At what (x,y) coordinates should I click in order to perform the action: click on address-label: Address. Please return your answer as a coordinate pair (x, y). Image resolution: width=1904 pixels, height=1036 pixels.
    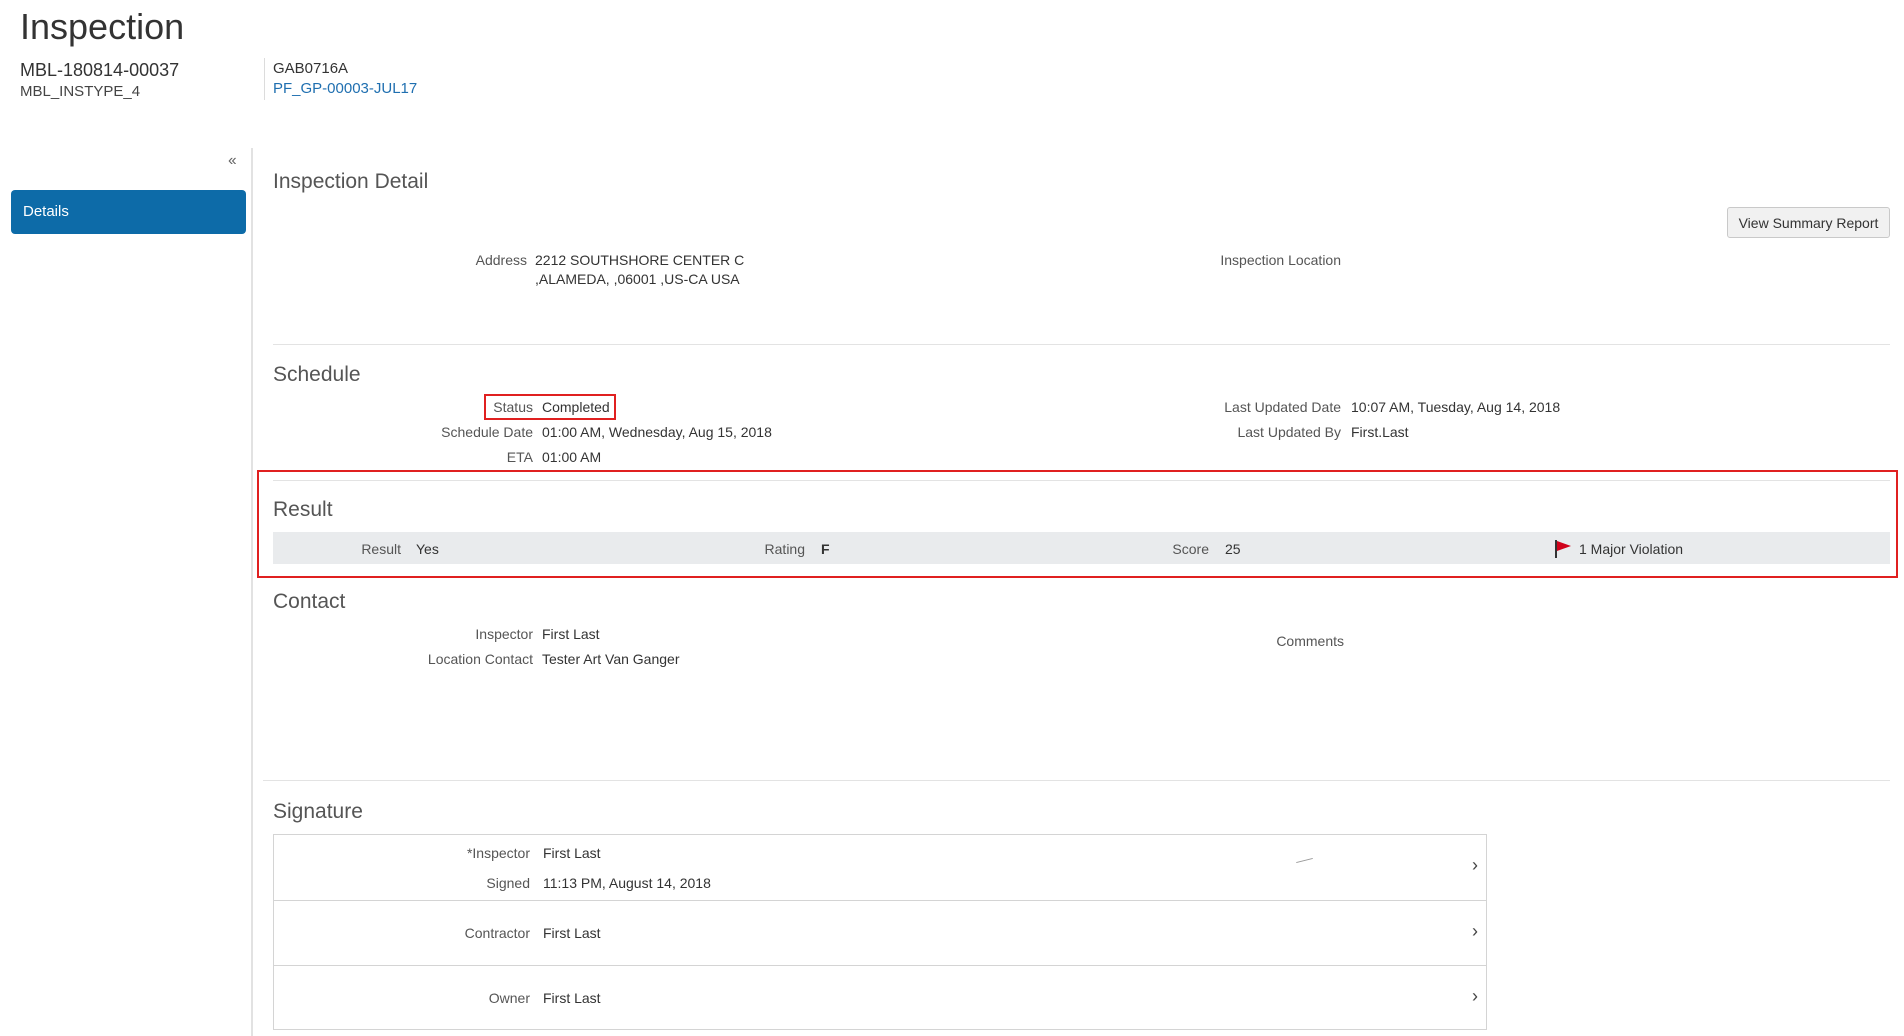
    Looking at the image, I should click on (501, 260).